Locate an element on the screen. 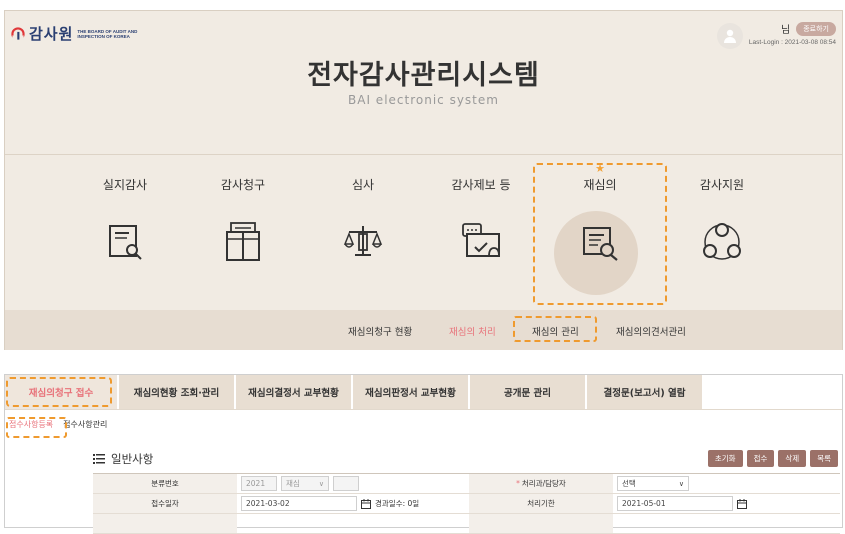 This screenshot has width=845, height=534. receipt-date-cell: 2021-03-02 경과일수: 0일 is located at coordinates (353, 503).